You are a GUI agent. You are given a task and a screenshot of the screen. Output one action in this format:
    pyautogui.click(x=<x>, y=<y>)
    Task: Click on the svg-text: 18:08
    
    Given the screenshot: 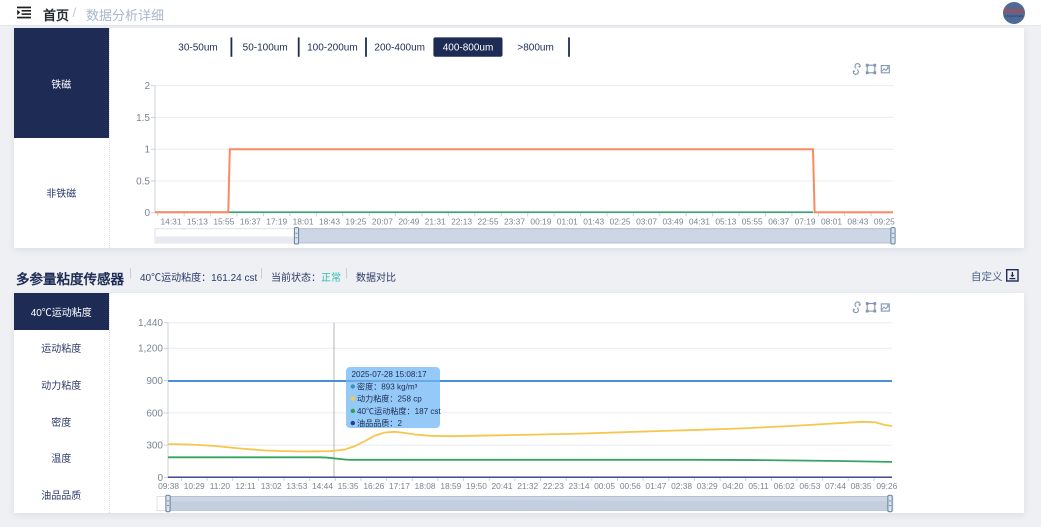 What is the action you would take?
    pyautogui.click(x=425, y=486)
    